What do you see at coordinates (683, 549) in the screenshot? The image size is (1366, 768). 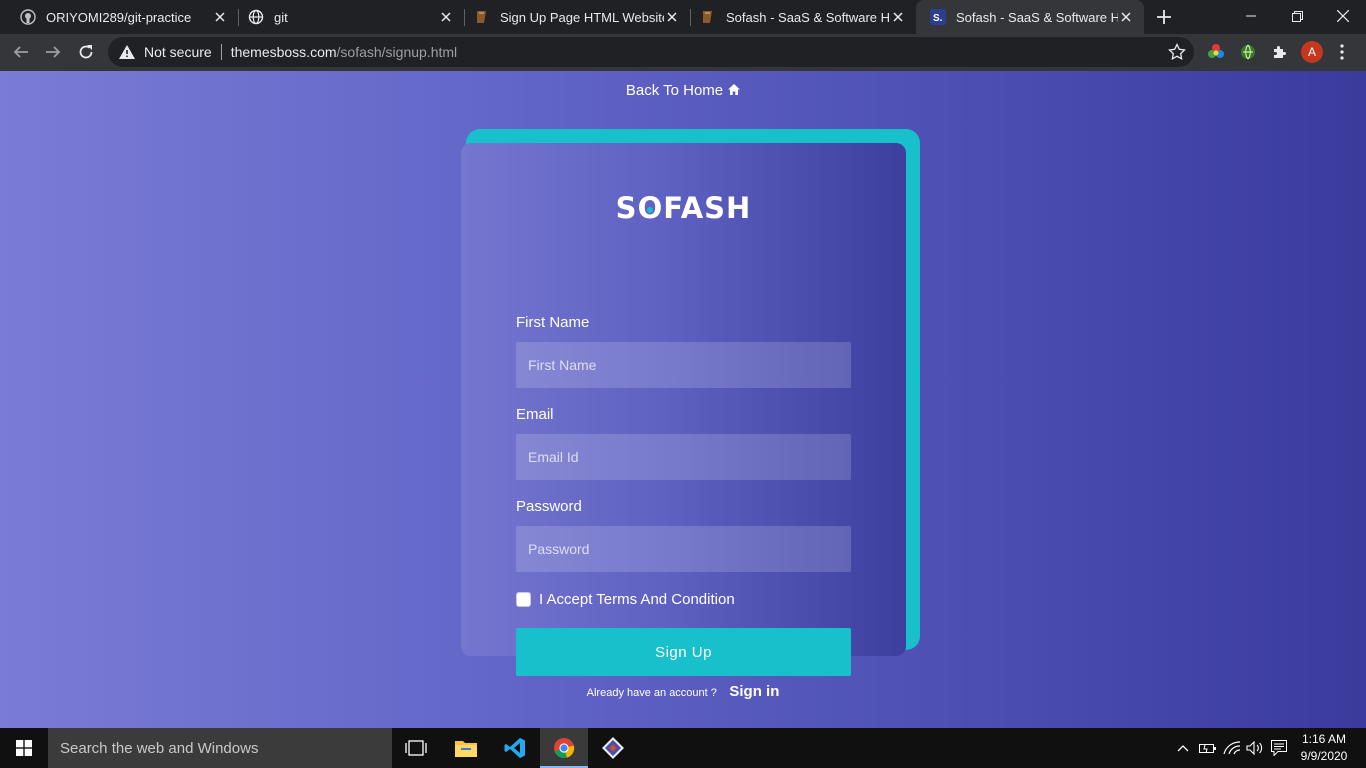 I see `password-input` at bounding box center [683, 549].